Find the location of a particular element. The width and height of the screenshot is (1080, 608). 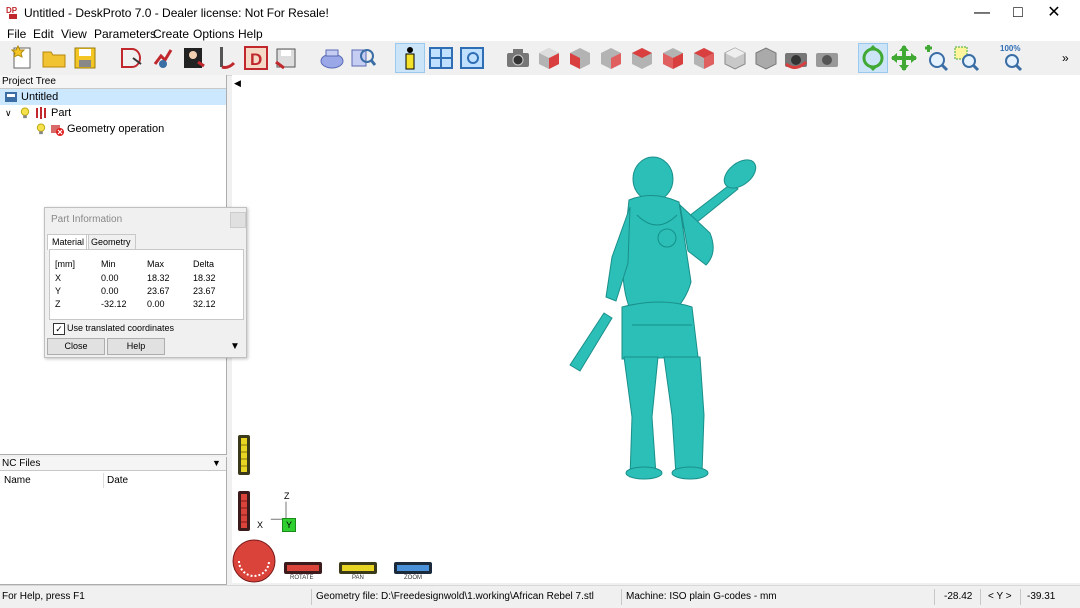

zoom-100-button: 100% is located at coordinates (1012, 58).